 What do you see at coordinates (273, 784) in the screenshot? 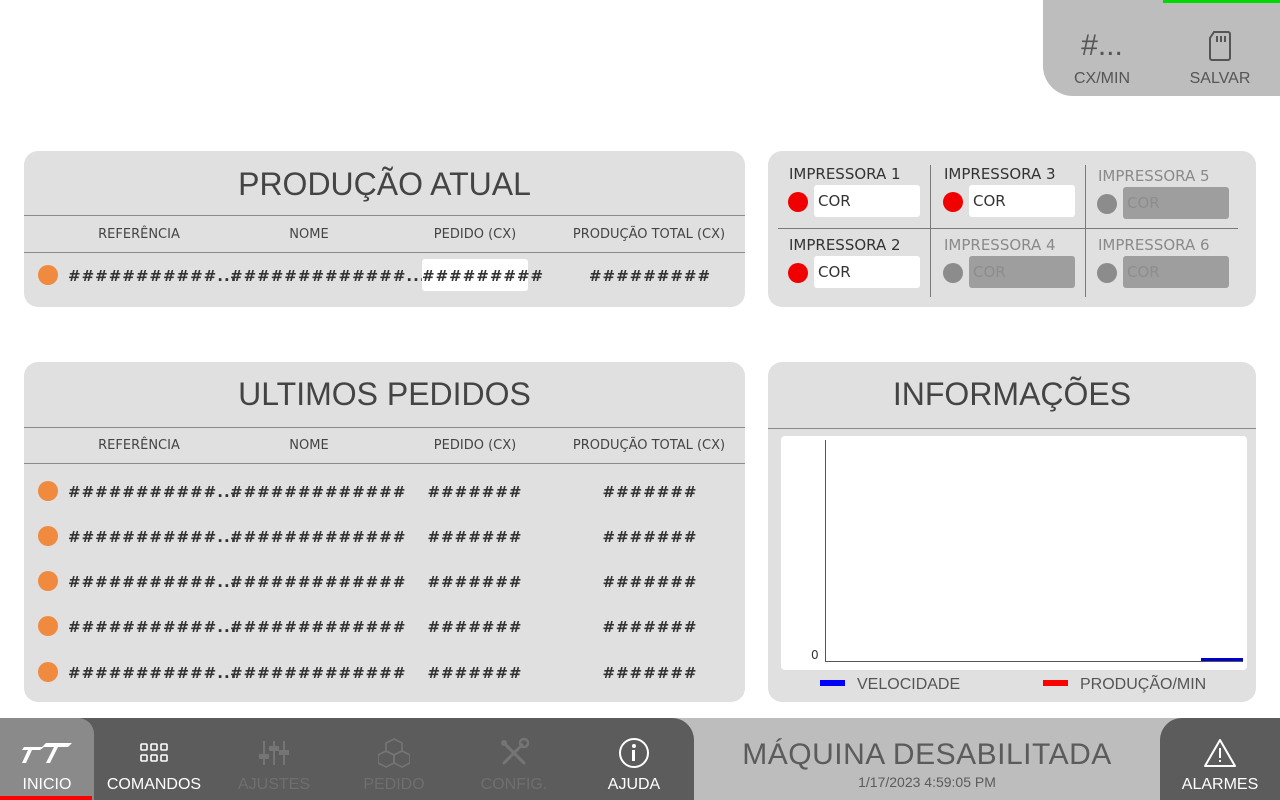
I see `nav-ajustes-label: AJUSTES` at bounding box center [273, 784].